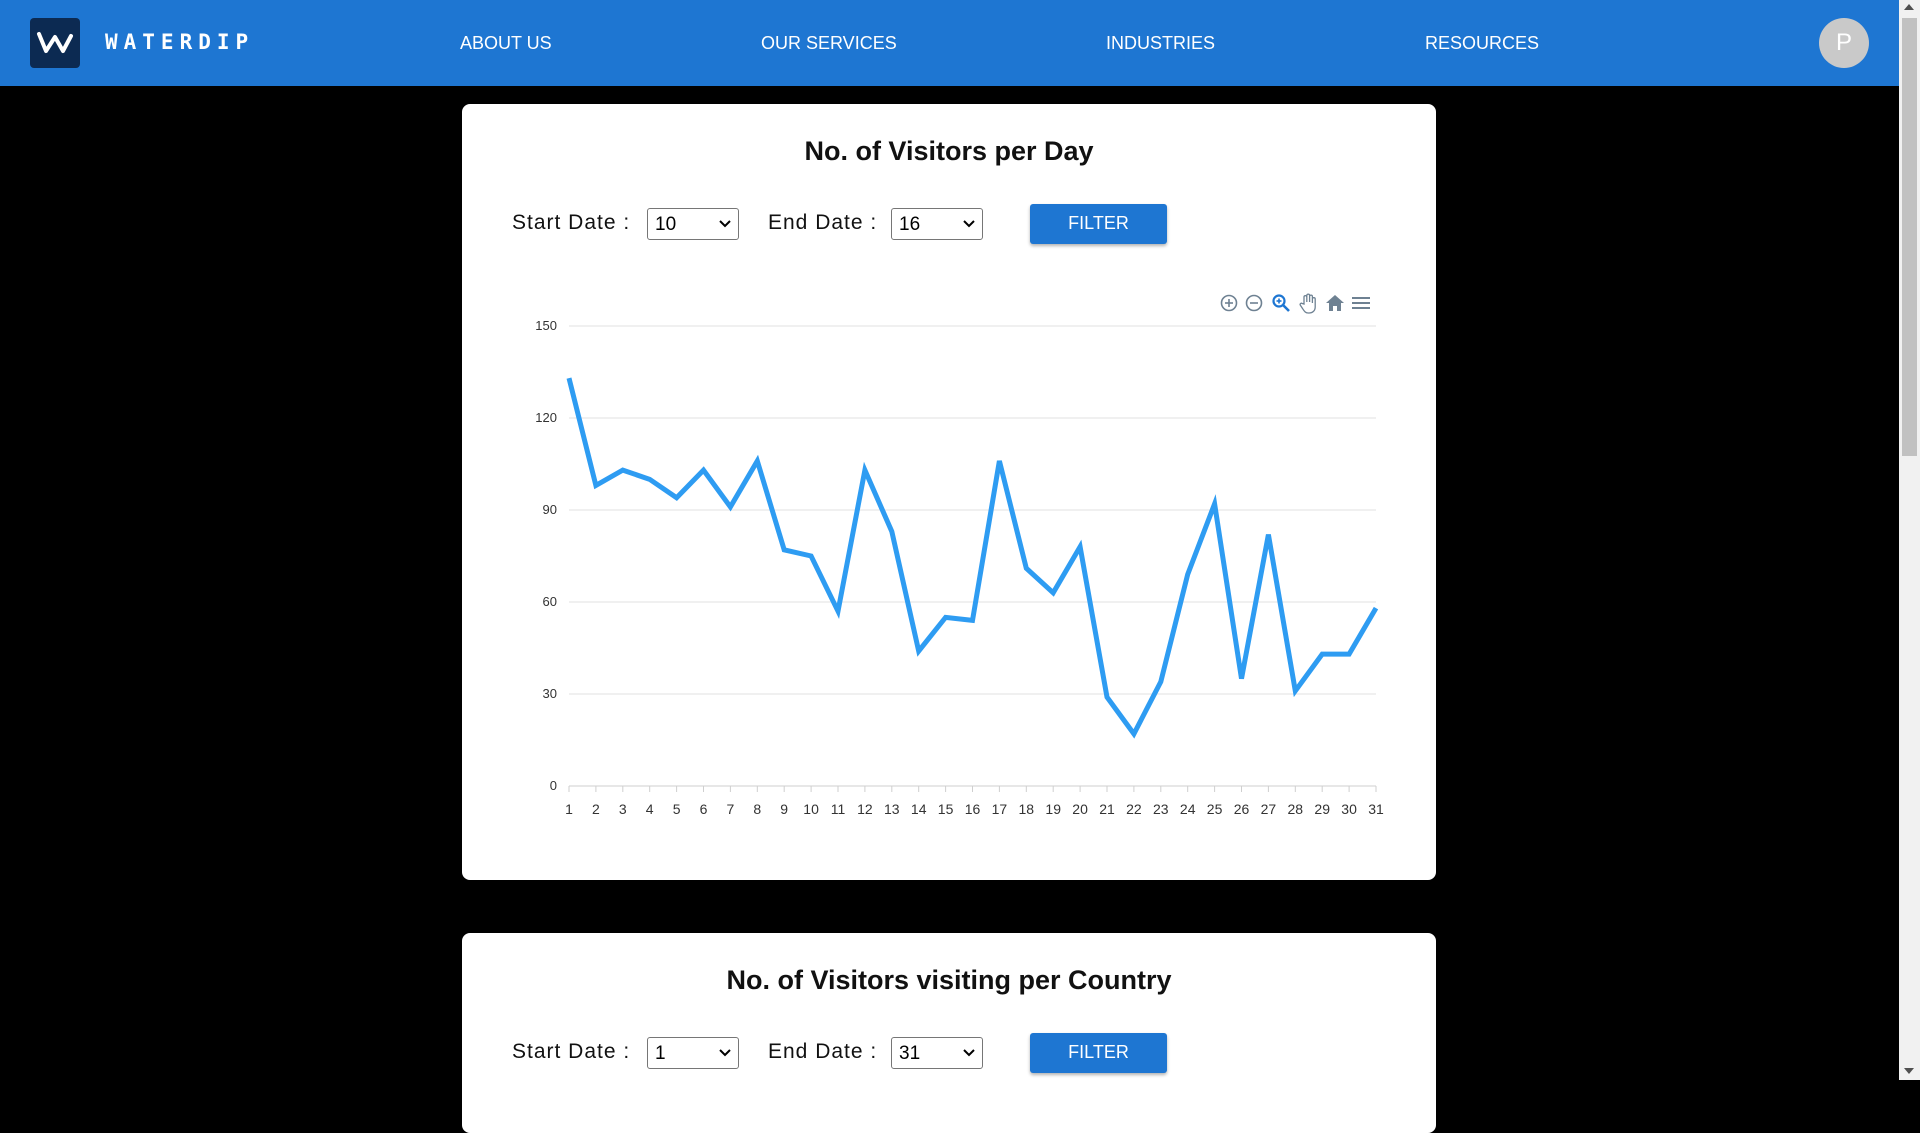 This screenshot has width=1920, height=1133. I want to click on x-tick-label: 31, so click(1376, 809).